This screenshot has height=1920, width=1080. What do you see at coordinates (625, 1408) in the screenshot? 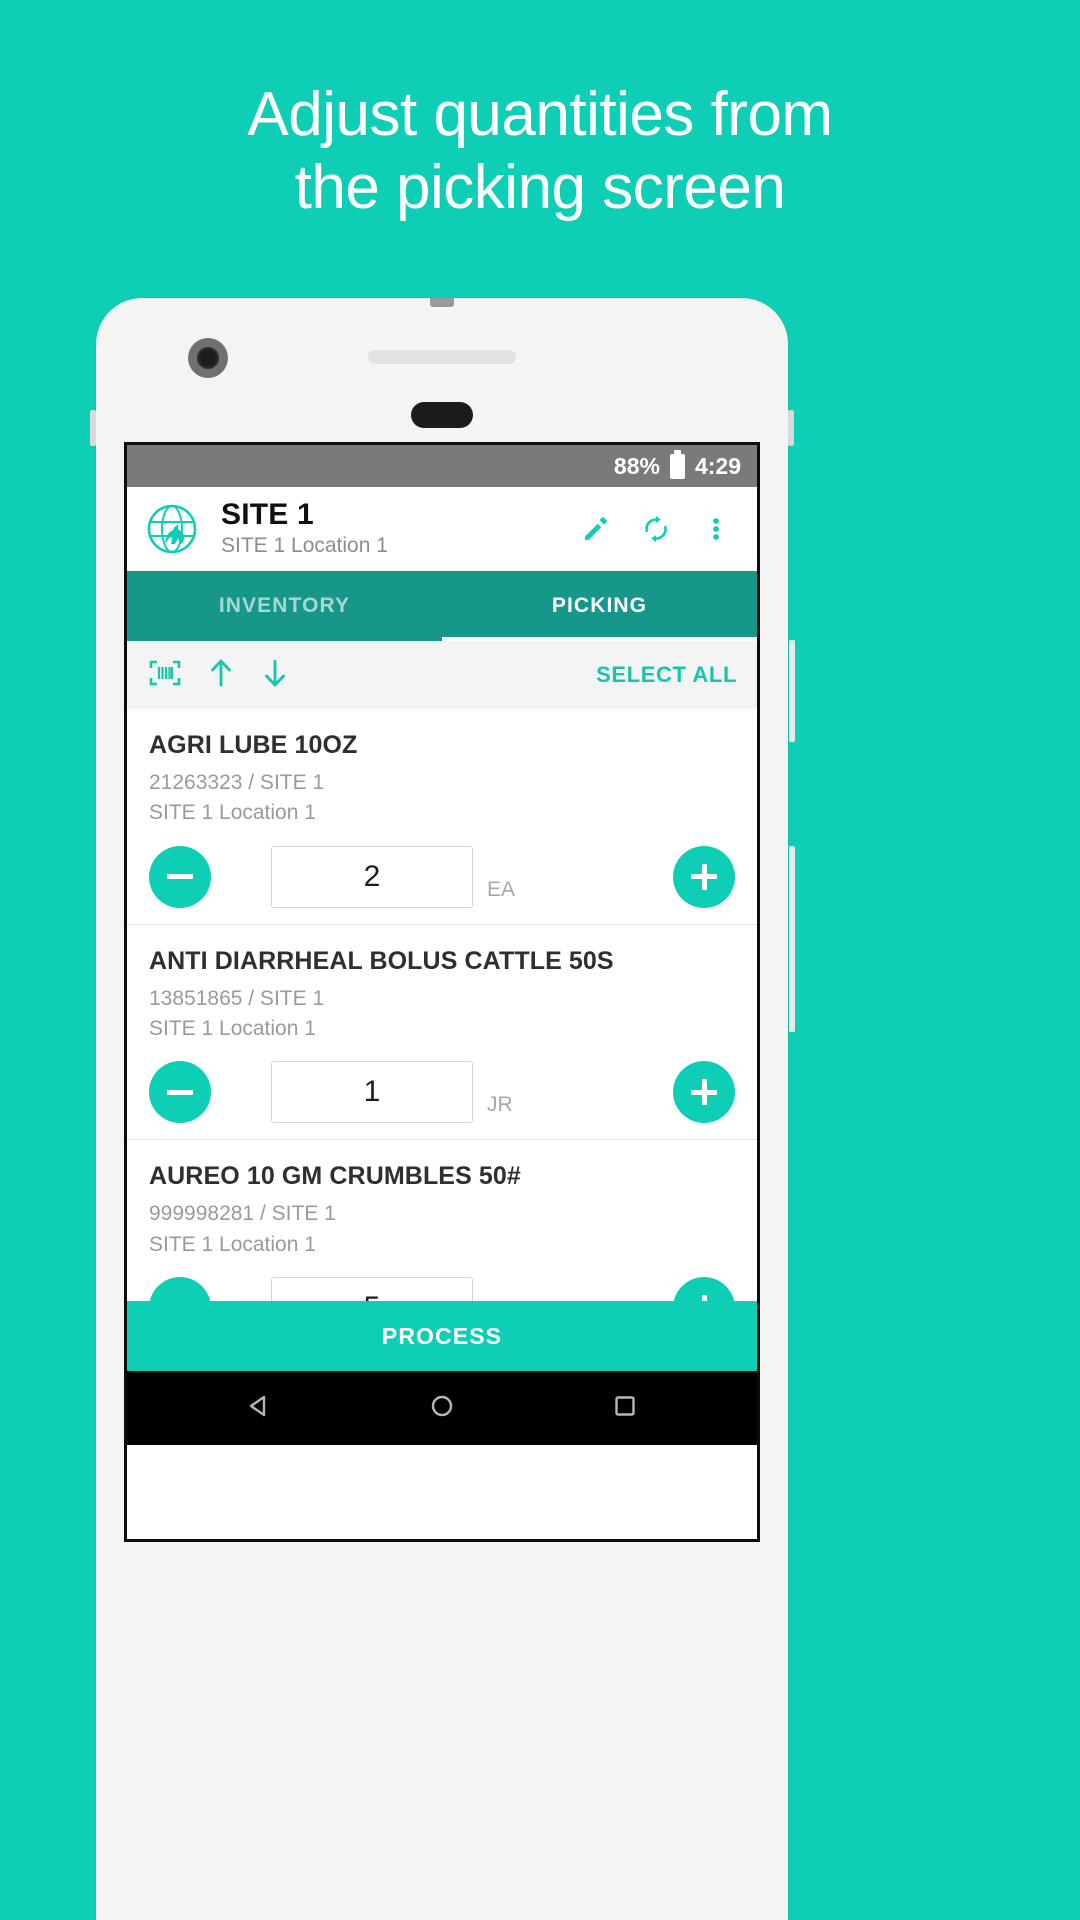
I see `recents-square-icon` at bounding box center [625, 1408].